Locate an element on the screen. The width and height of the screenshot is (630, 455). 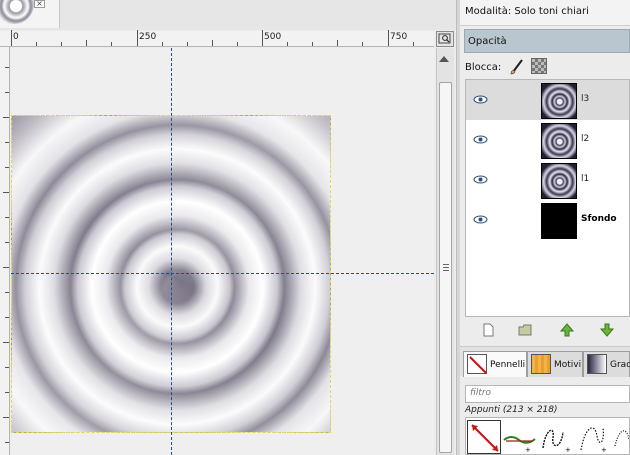
brushes-dock-tabs: Pennelli Motivi Grad is located at coordinates (545, 361).